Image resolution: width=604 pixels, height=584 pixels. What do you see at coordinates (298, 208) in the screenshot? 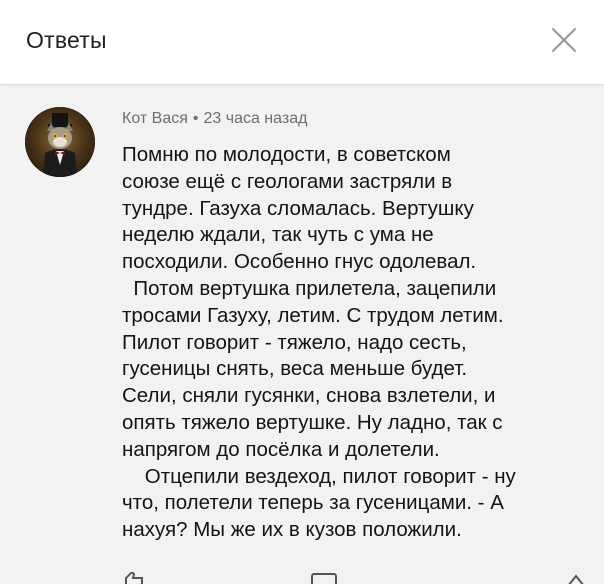
I see `comment-line: тундре. Газуха сломалась. Вертушку` at bounding box center [298, 208].